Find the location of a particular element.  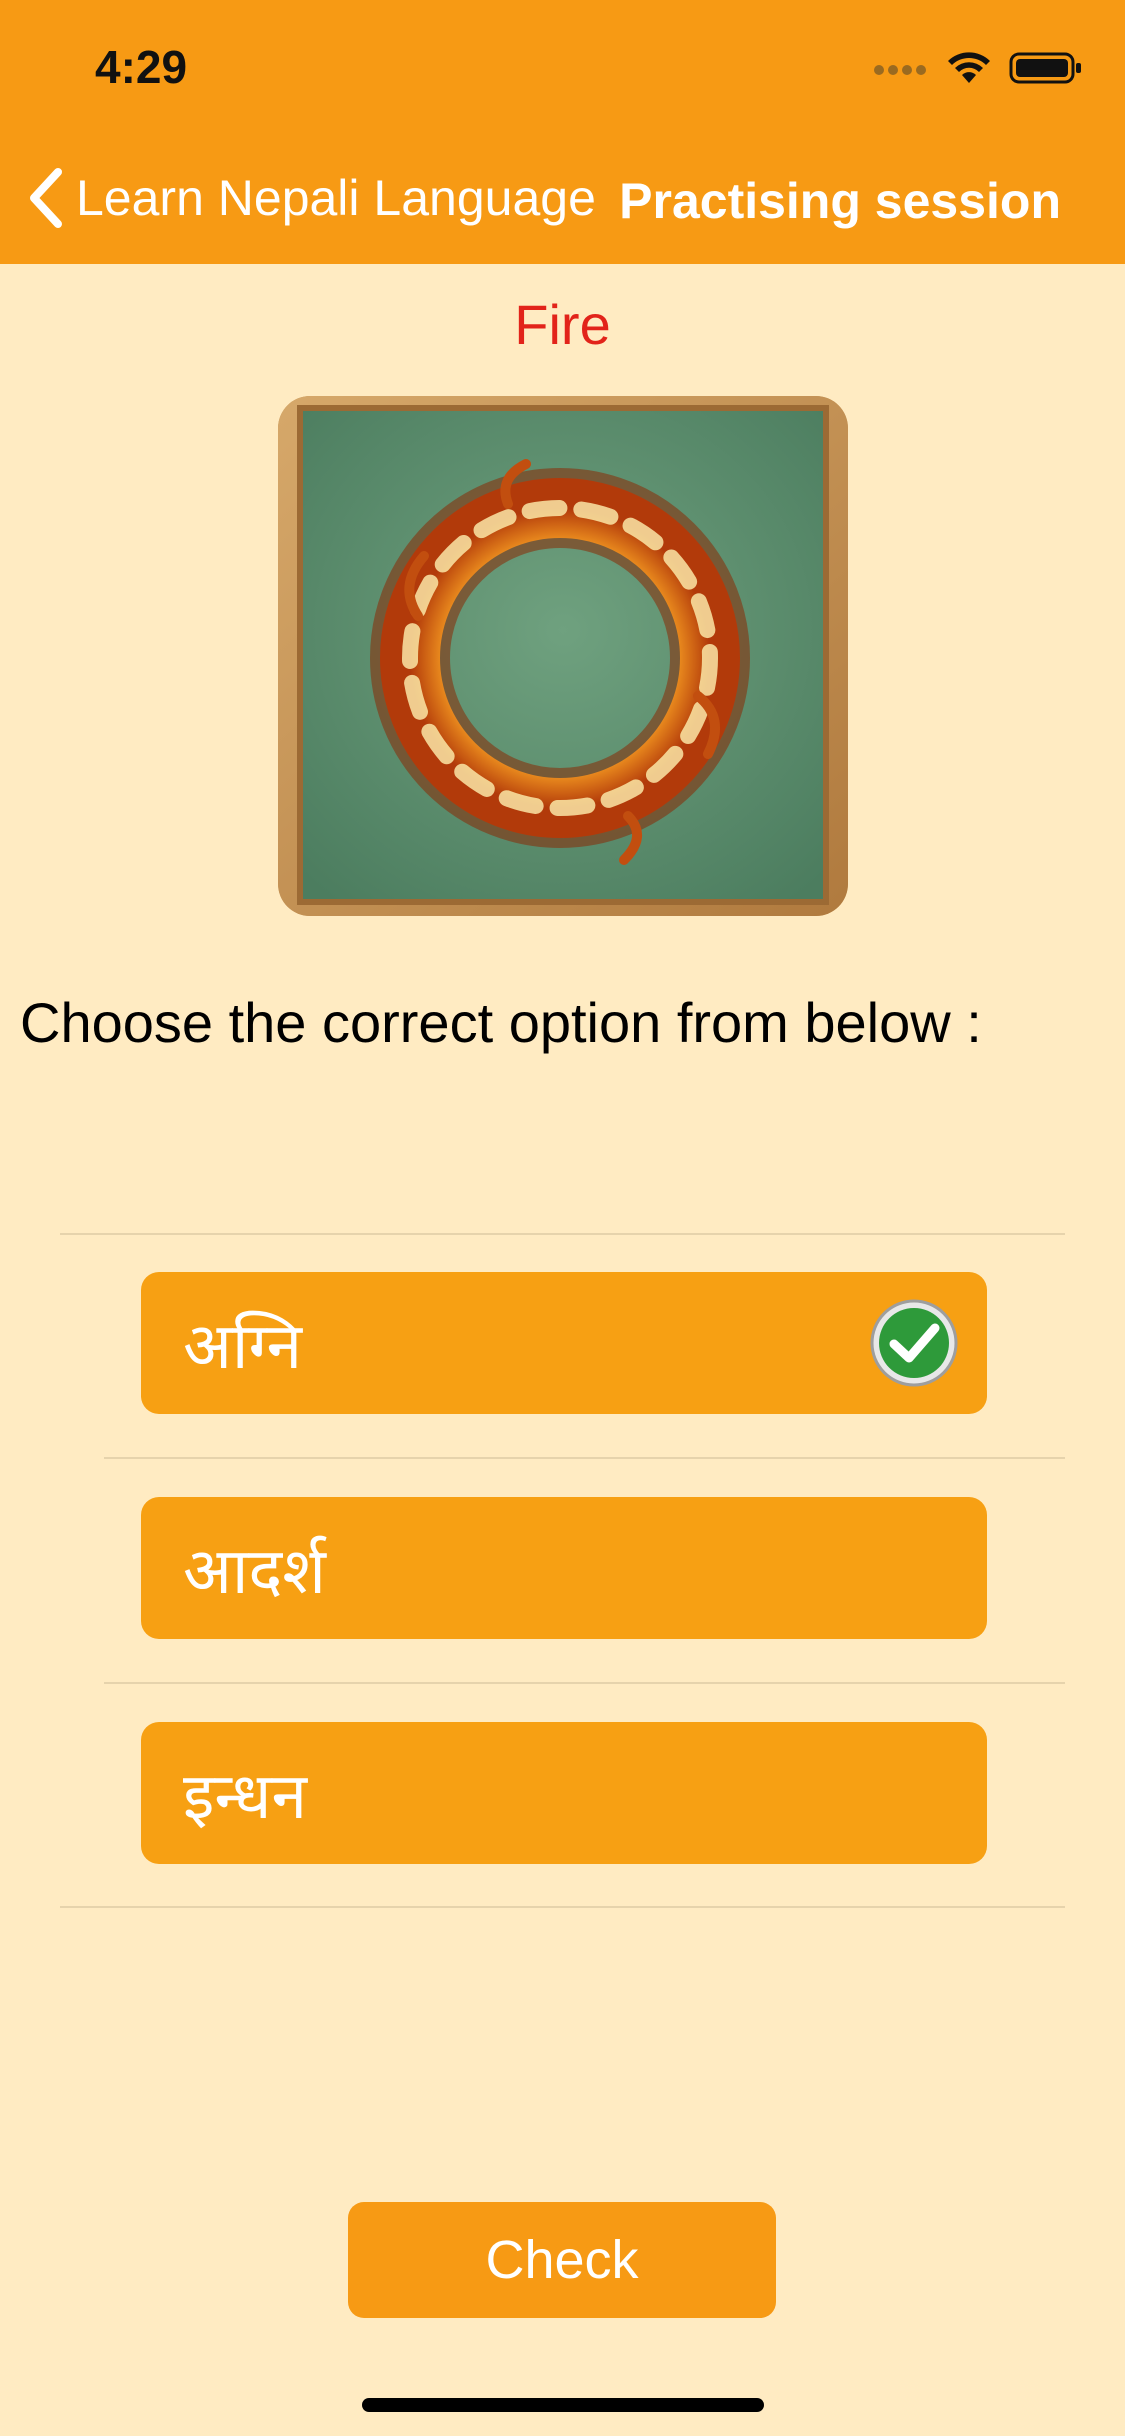

fire-ring-image is located at coordinates (563, 656).